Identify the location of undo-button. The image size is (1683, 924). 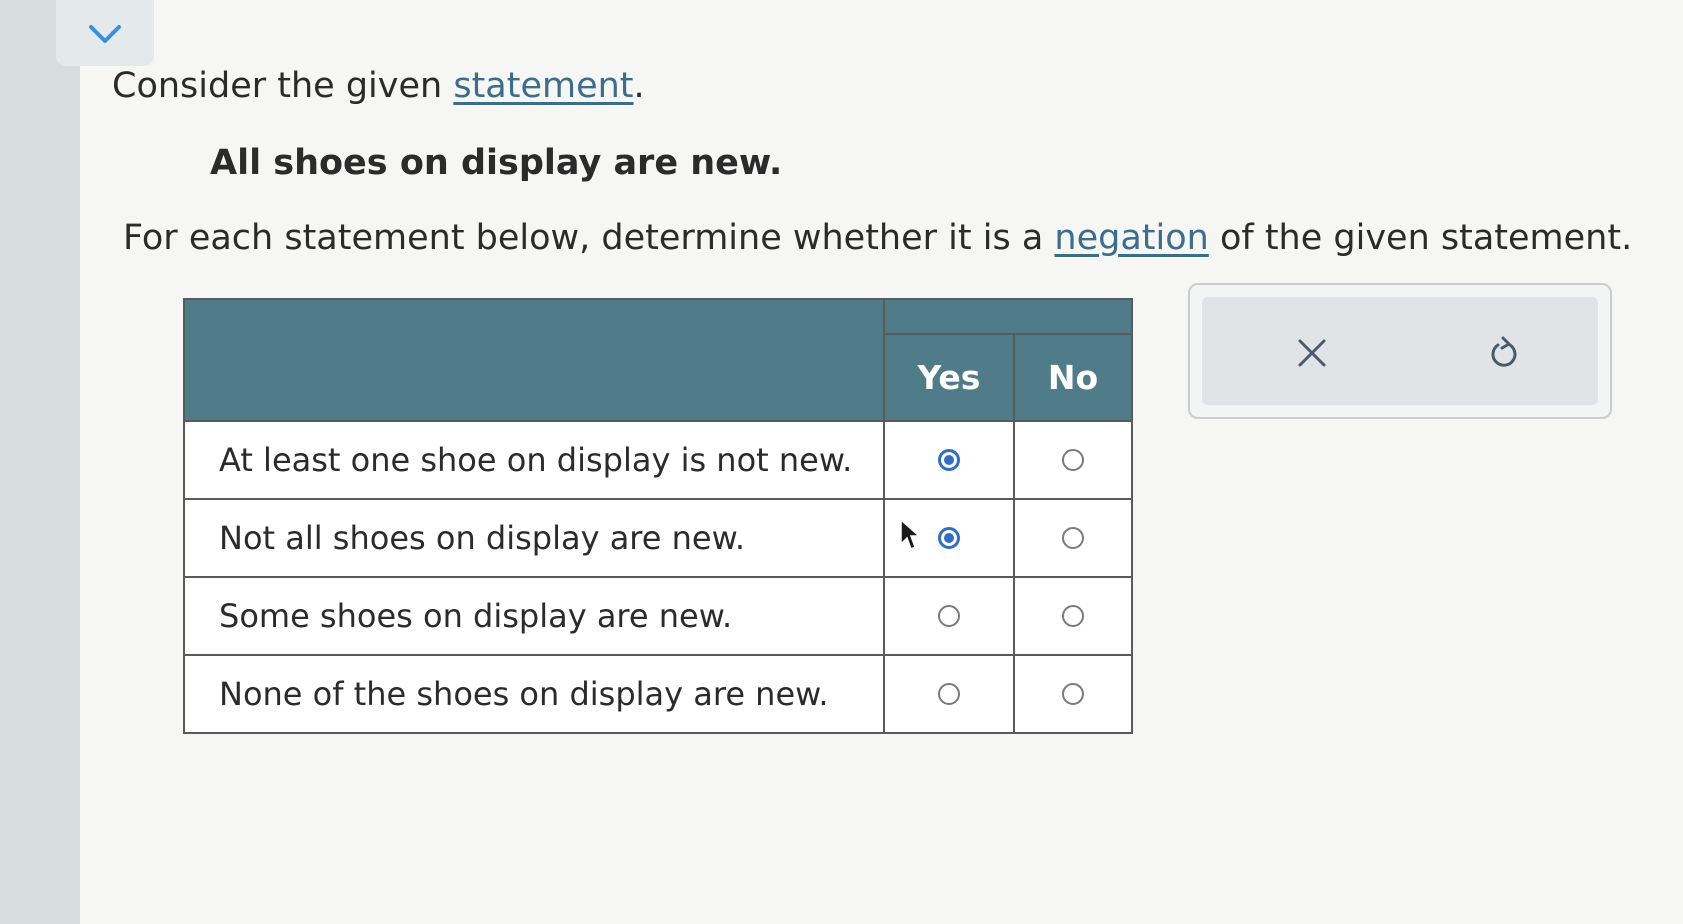
(1504, 353).